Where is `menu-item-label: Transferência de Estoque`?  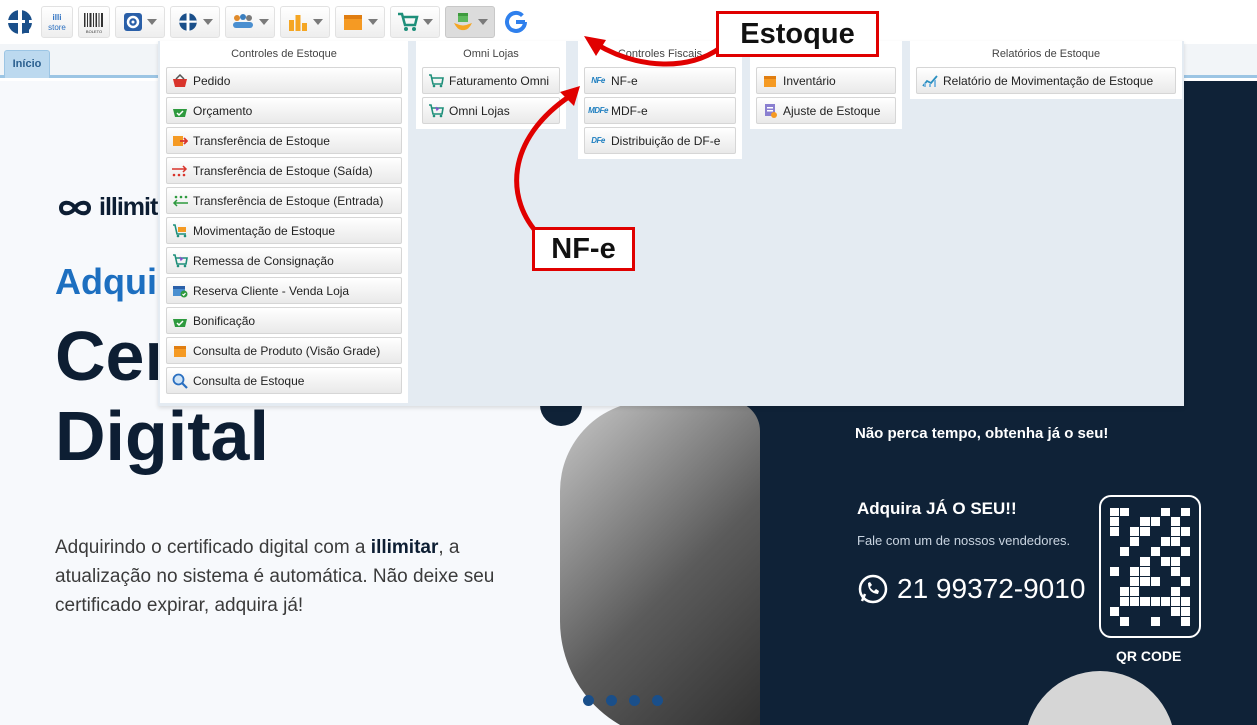 menu-item-label: Transferência de Estoque is located at coordinates (261, 140).